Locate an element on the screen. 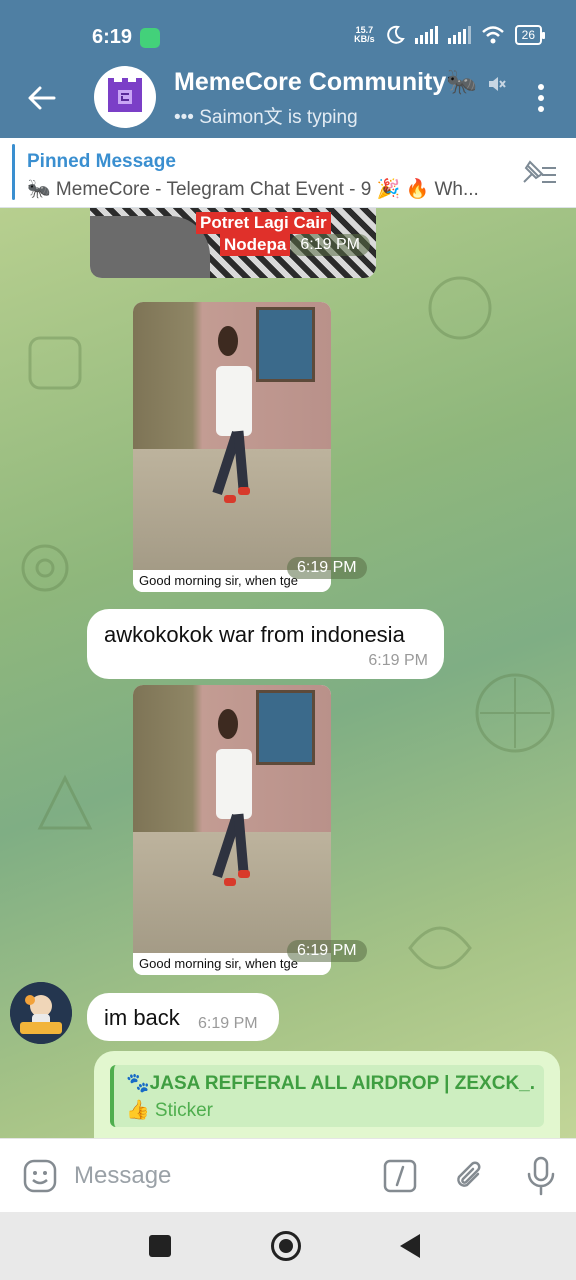 The image size is (576, 1280). pinned-accent-bar is located at coordinates (13, 172).